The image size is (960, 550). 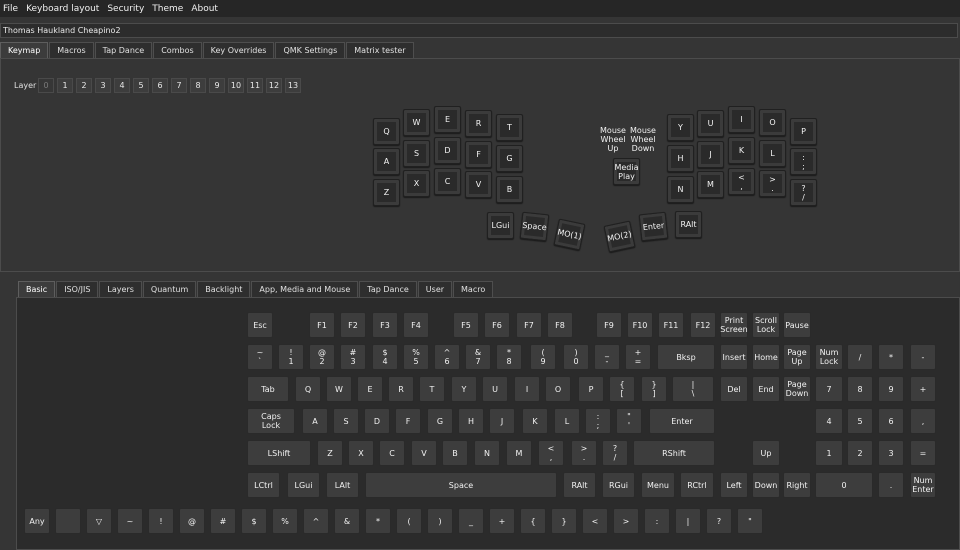 What do you see at coordinates (643, 139) in the screenshot?
I see `key-mouse-wheel-down: Mouse Wheel Down` at bounding box center [643, 139].